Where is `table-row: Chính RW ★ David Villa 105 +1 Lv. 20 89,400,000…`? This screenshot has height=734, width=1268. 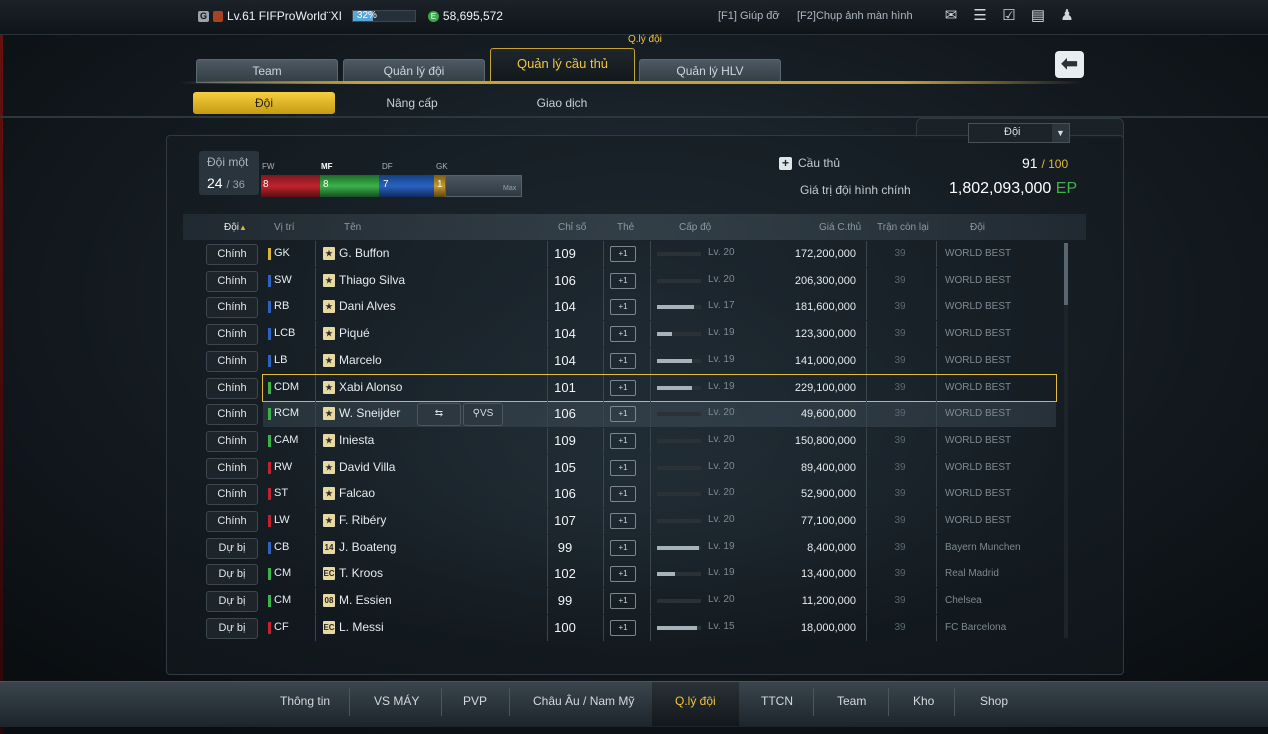
table-row: Chính RW ★ David Villa 105 +1 Lv. 20 89,400,000… is located at coordinates (621, 467).